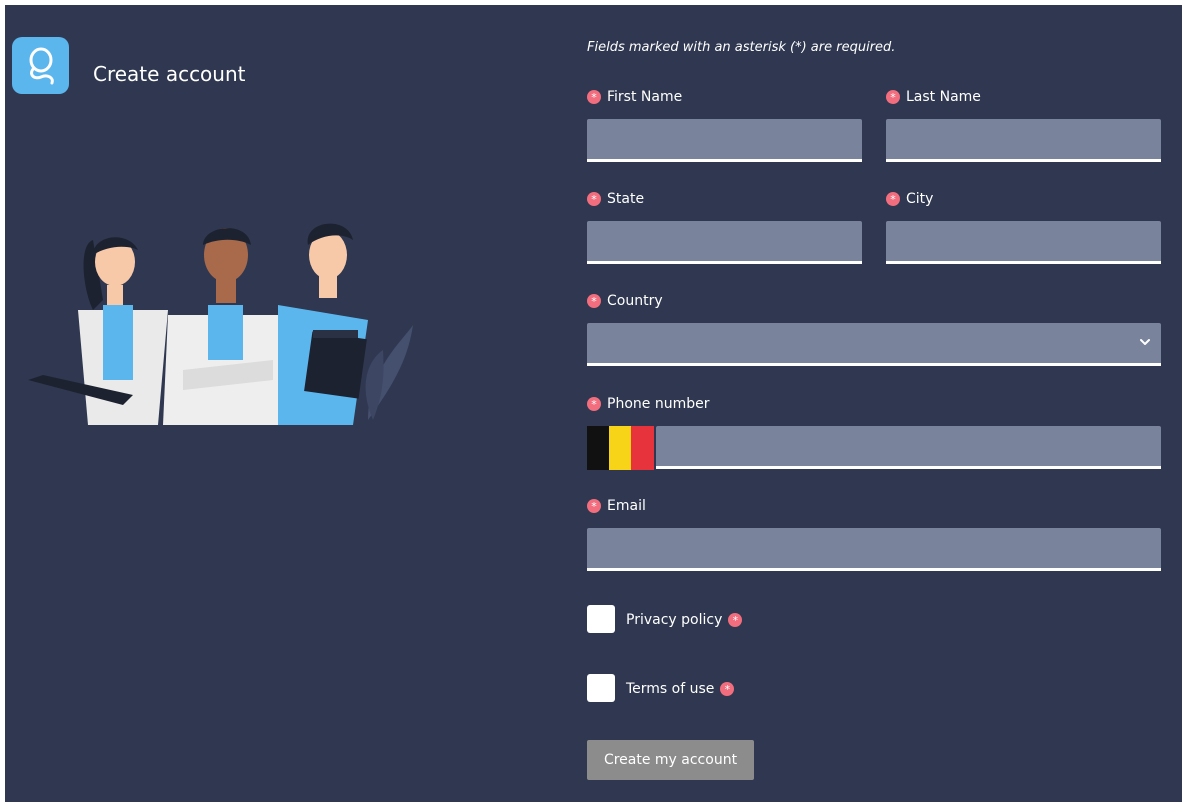 The height and width of the screenshot is (807, 1187). I want to click on phone-label-text: Phone number, so click(658, 404).